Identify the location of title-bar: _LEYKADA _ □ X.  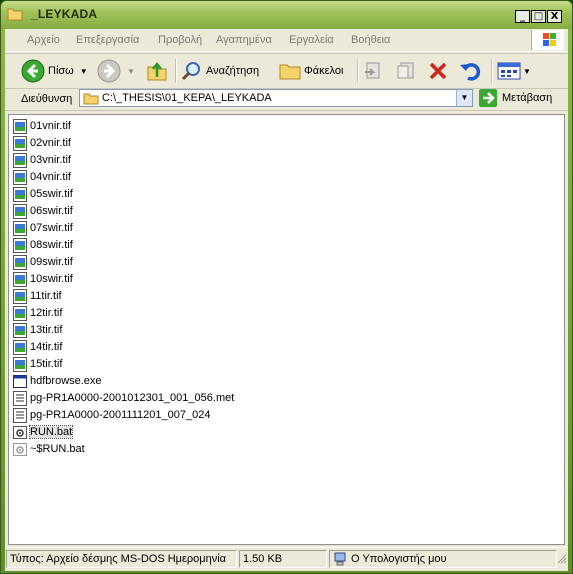
(286, 15).